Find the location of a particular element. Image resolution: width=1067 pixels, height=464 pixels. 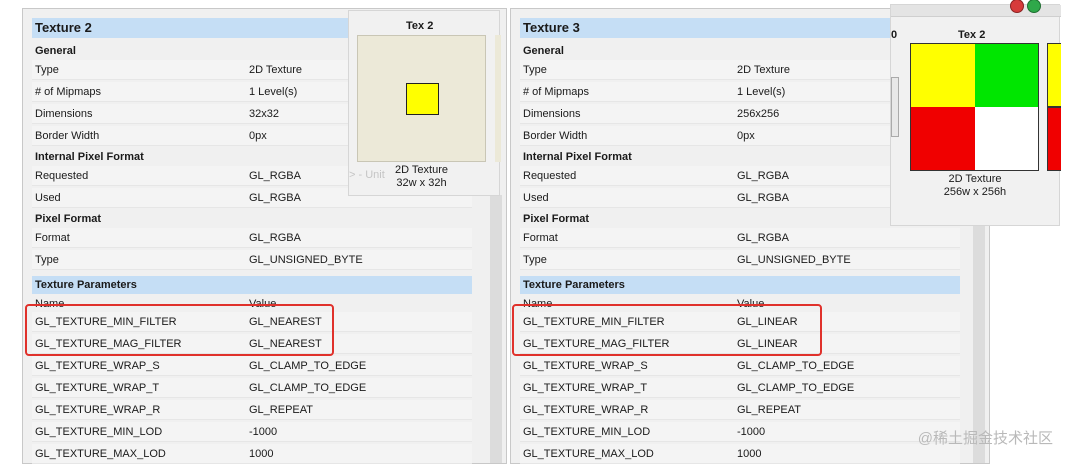

highlight-box-nearest is located at coordinates (179, 330).